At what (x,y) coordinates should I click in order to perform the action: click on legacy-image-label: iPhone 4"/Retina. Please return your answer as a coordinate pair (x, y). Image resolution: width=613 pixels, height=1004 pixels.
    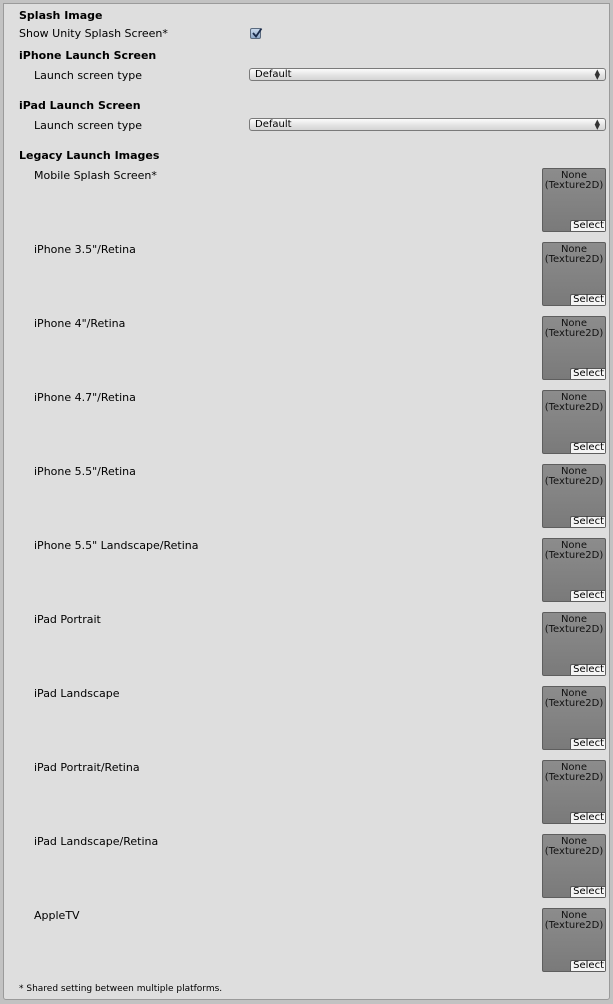
    Looking at the image, I should click on (80, 323).